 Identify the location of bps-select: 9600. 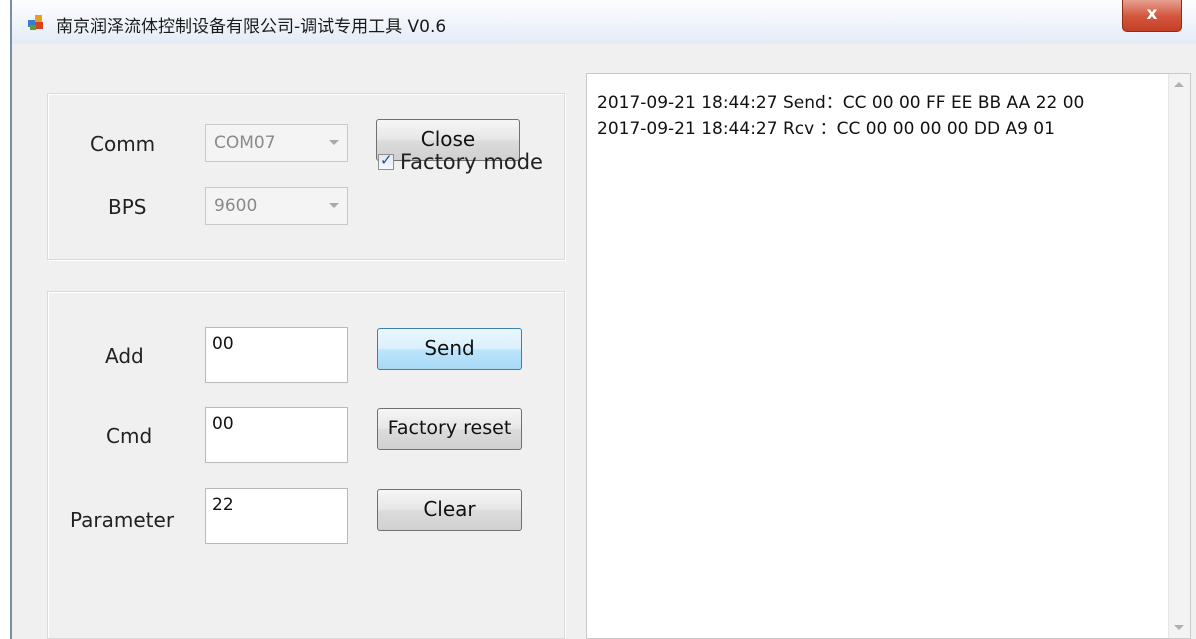
(276, 206).